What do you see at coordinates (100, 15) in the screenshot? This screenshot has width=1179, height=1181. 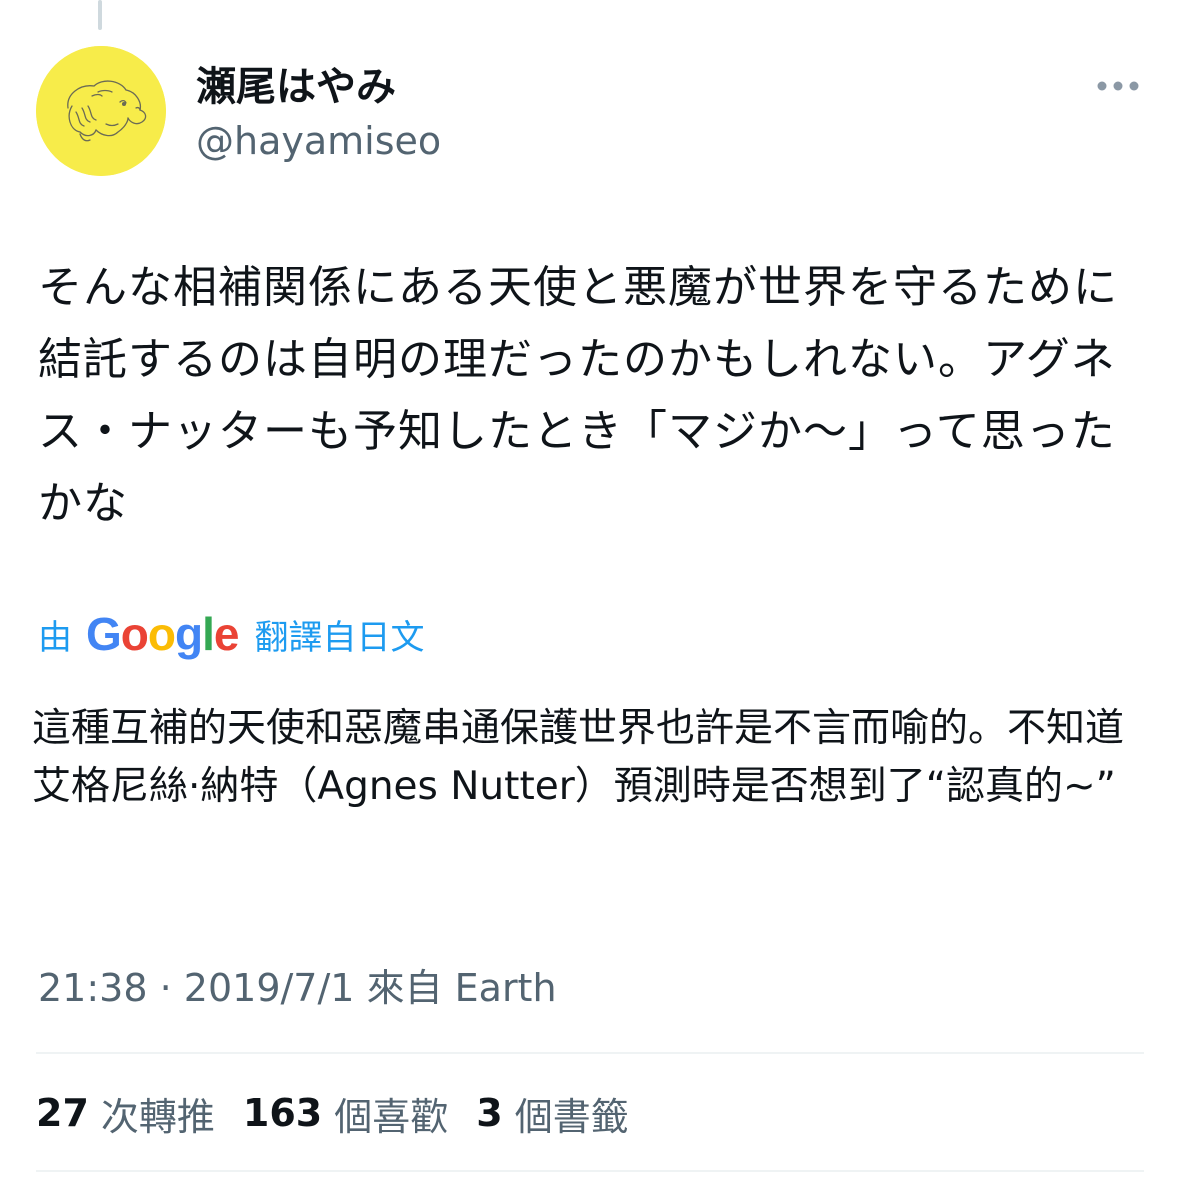 I see `thread-connector-line` at bounding box center [100, 15].